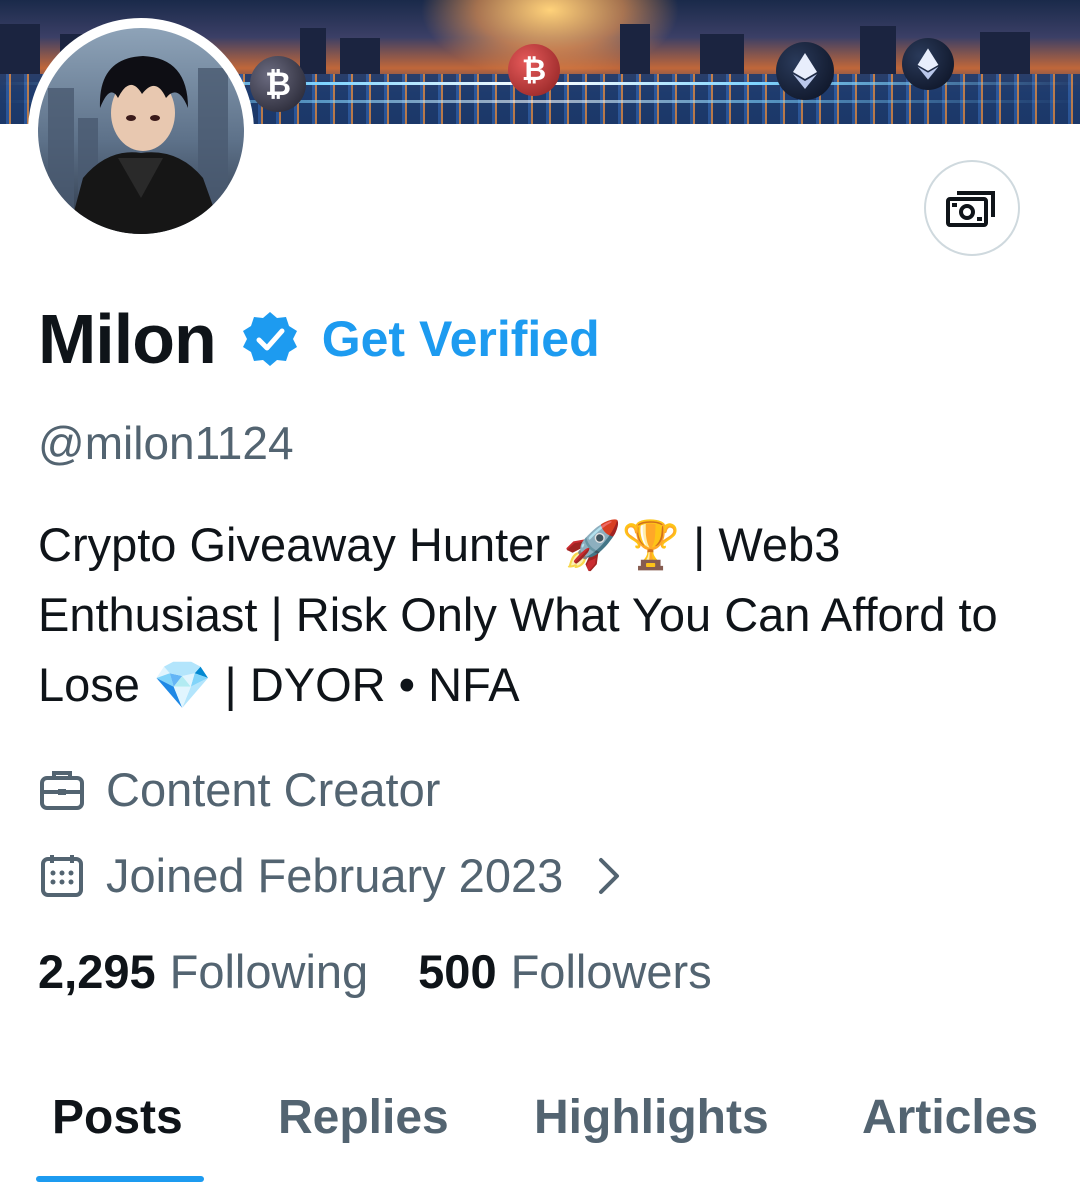  What do you see at coordinates (270, 339) in the screenshot?
I see `verified-badge-icon` at bounding box center [270, 339].